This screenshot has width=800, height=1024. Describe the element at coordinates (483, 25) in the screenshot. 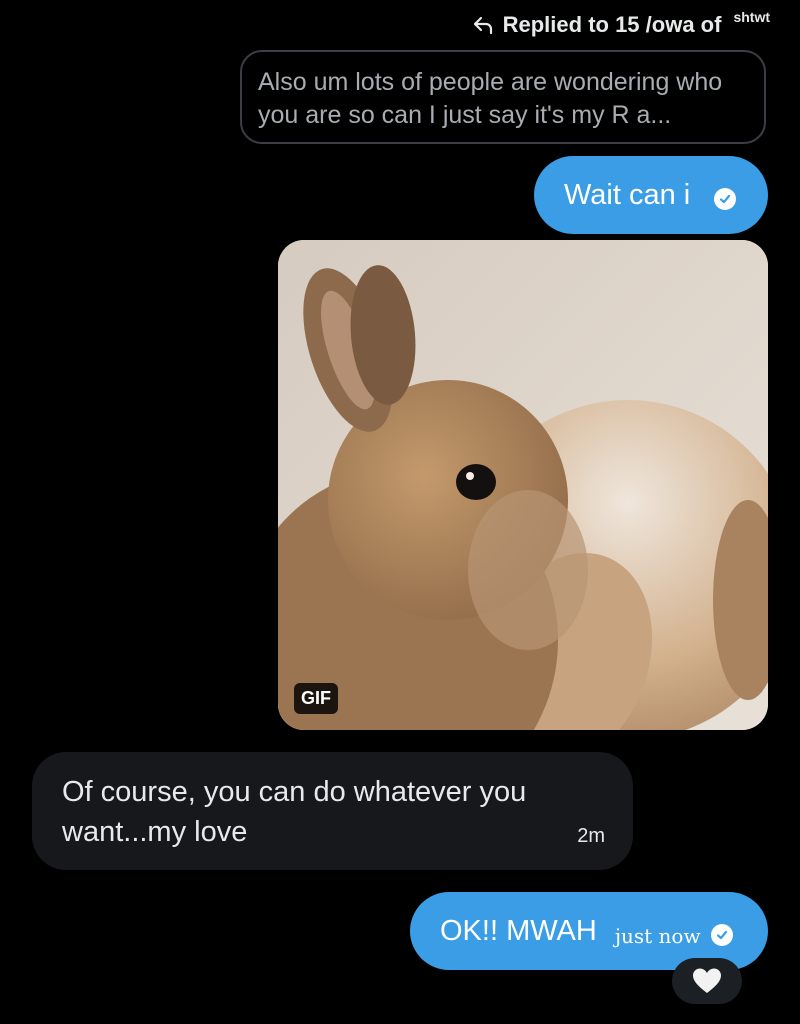

I see `reply-arrow-icon` at that location.